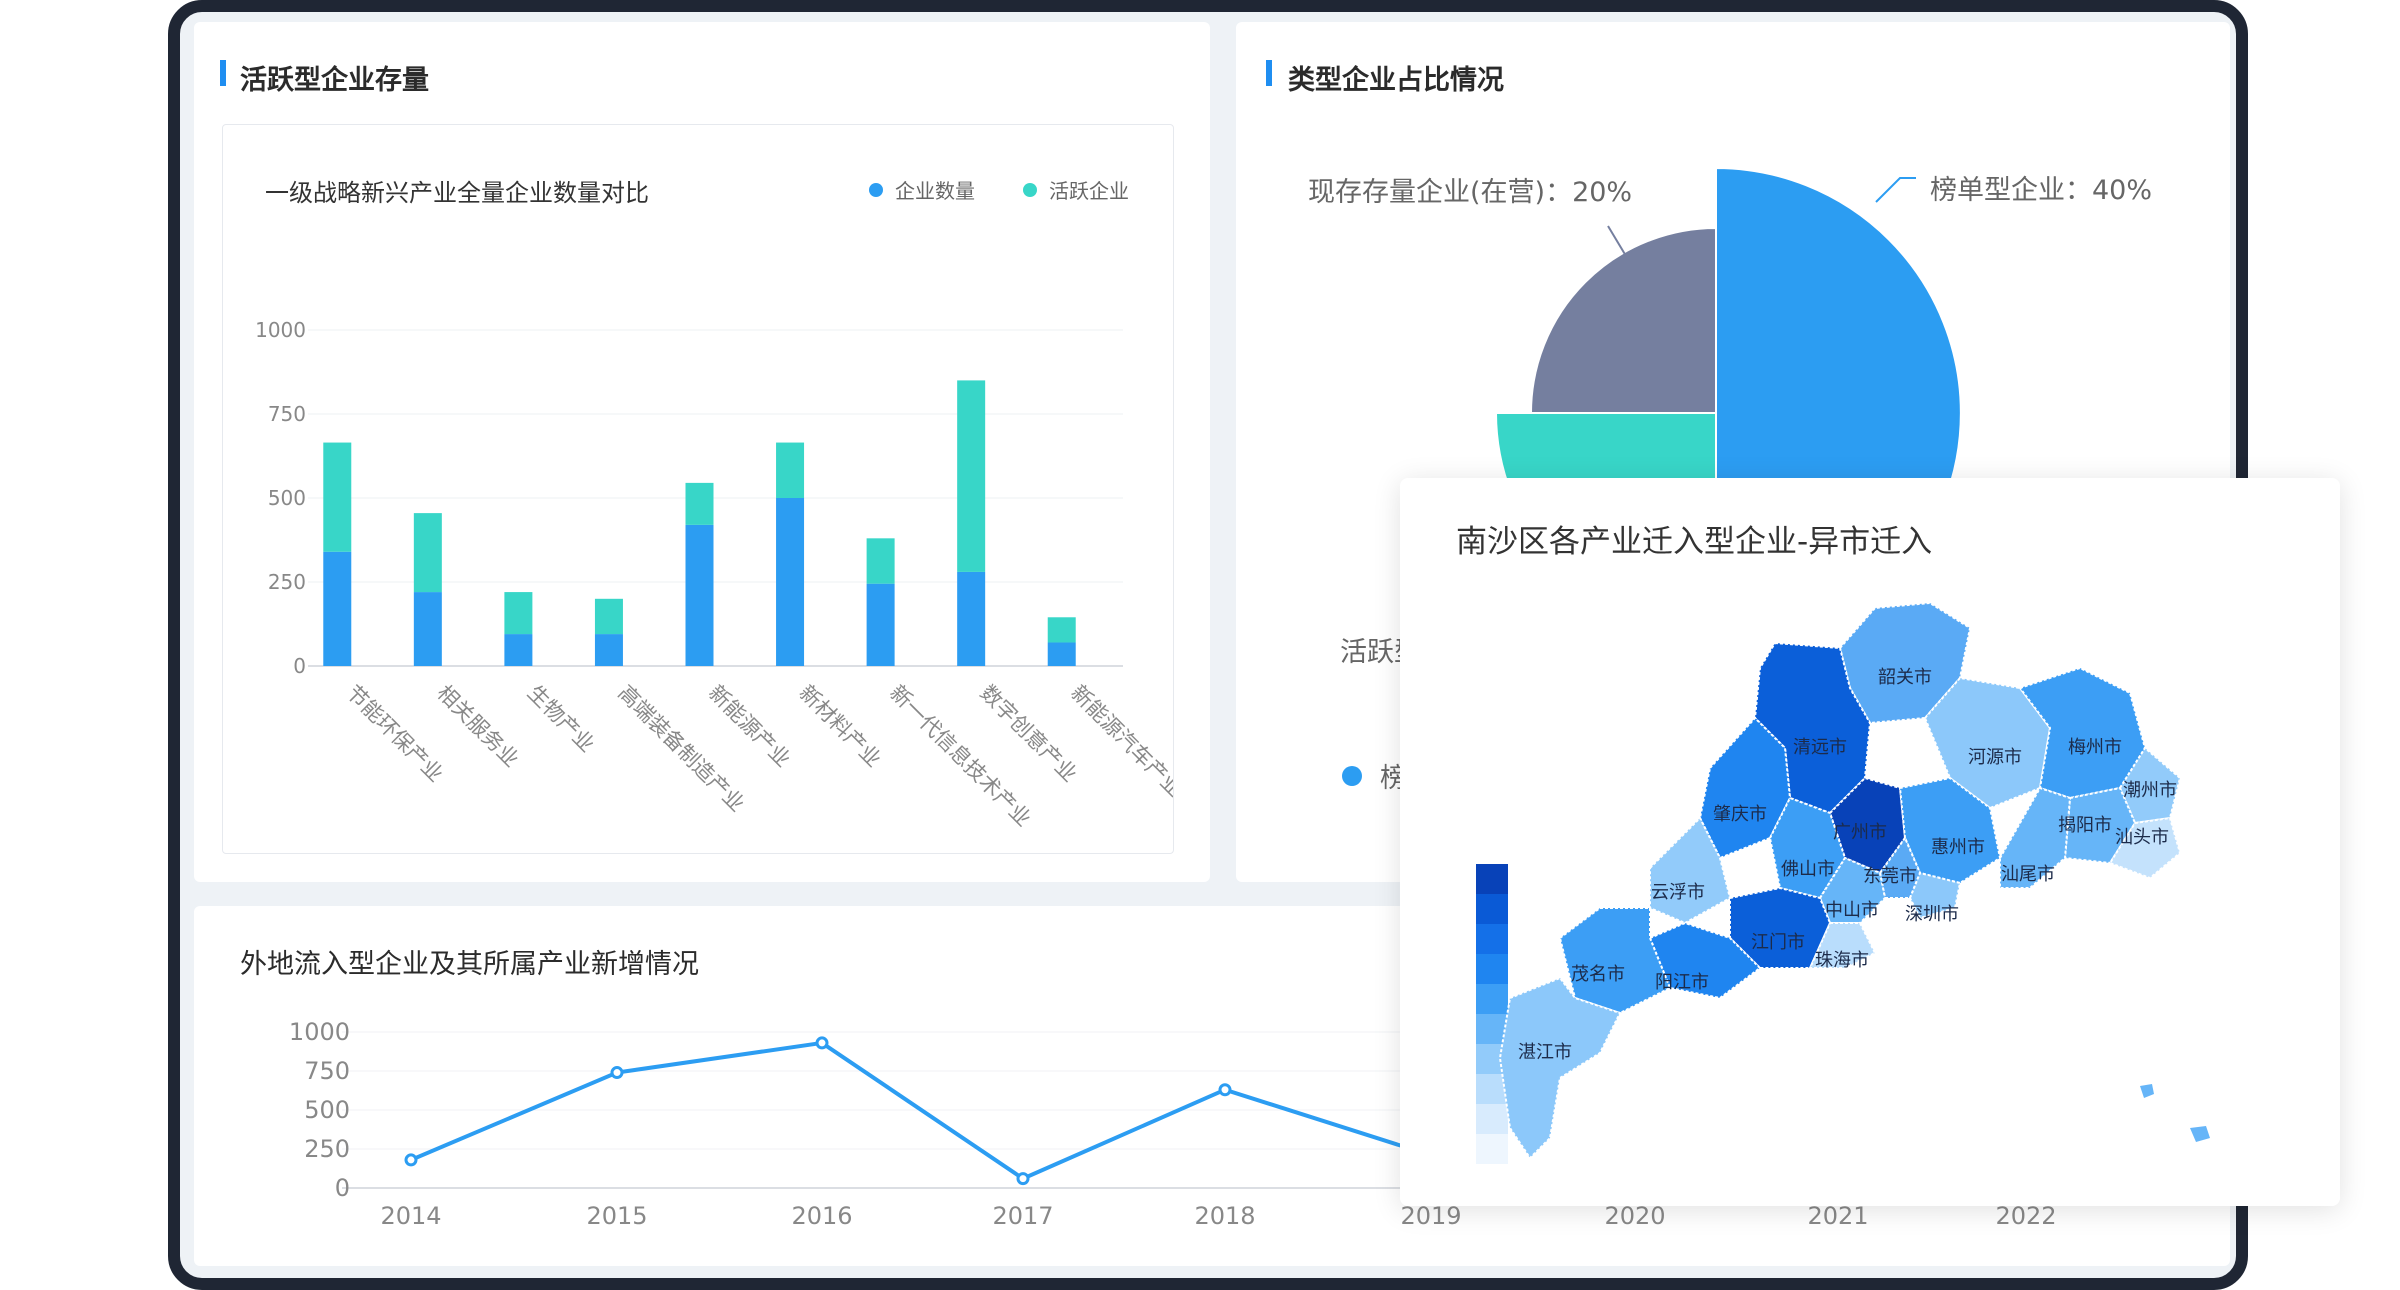 The image size is (2400, 1290). What do you see at coordinates (410, 1216) in the screenshot?
I see `x-tick-label: 2014` at bounding box center [410, 1216].